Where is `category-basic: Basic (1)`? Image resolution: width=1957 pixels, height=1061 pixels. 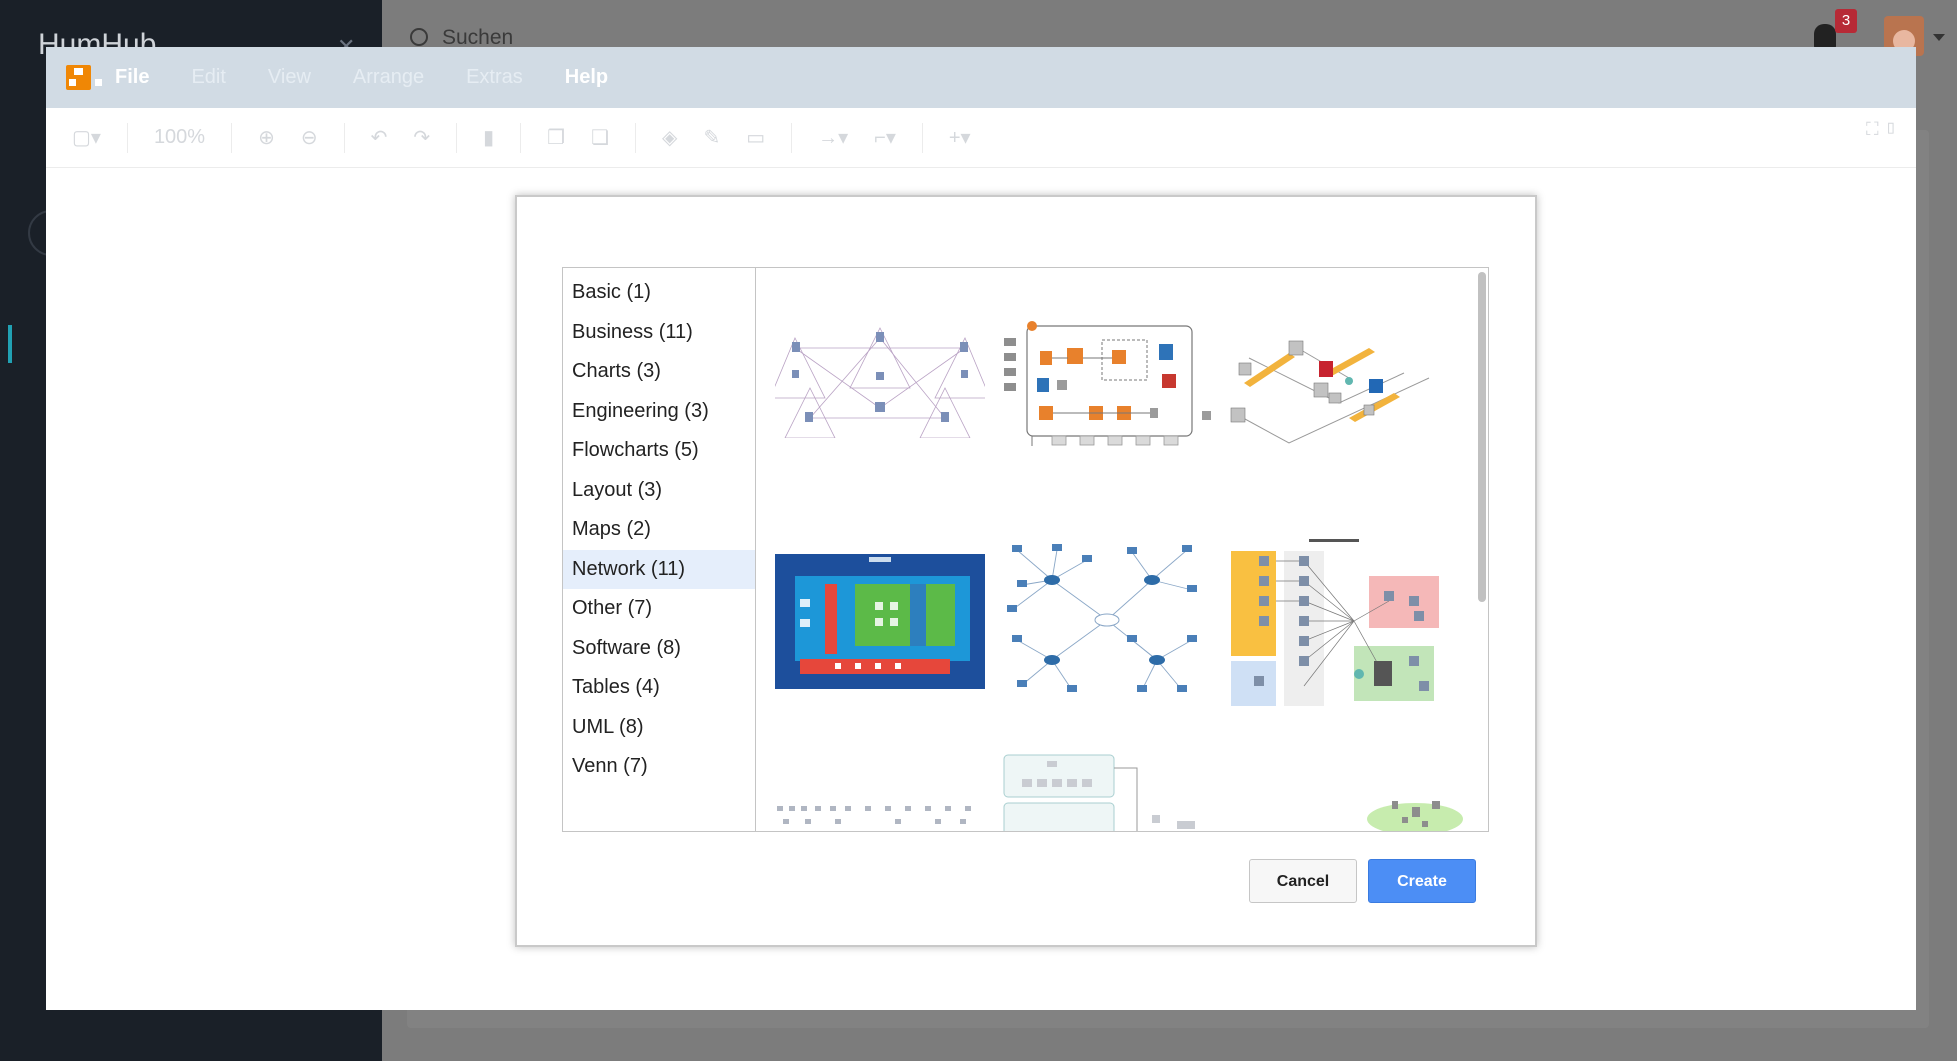
category-basic: Basic (1) is located at coordinates (659, 293).